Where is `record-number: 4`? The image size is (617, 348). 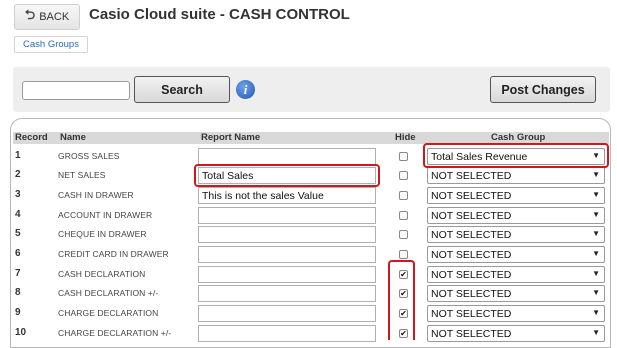
record-number: 4 is located at coordinates (18, 214).